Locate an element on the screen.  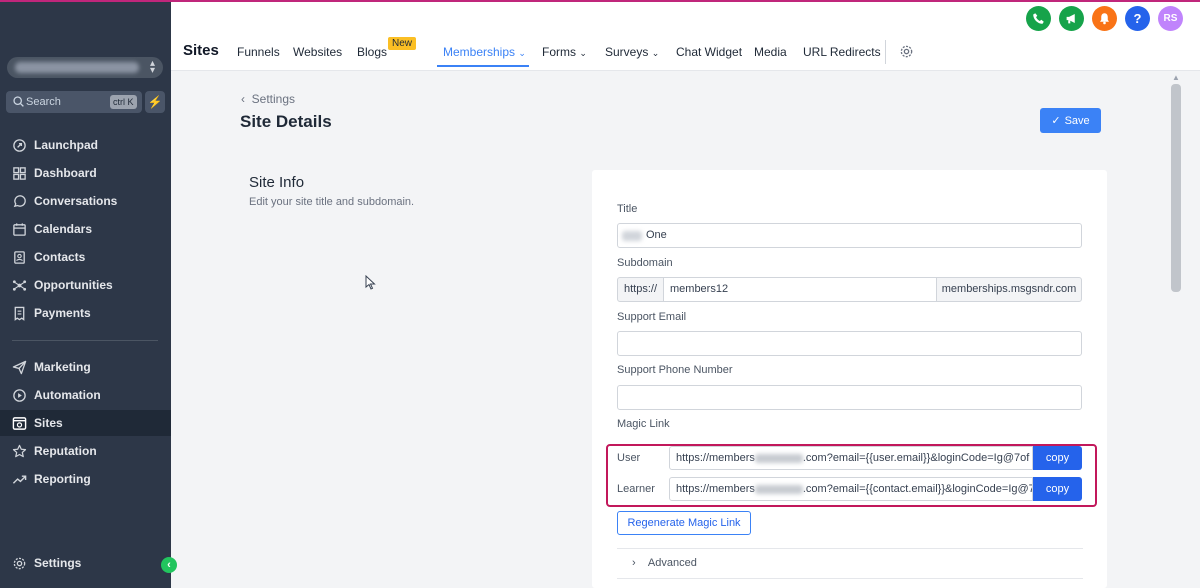
tab-url-redirects: URL Redirects is located at coordinates (842, 52).